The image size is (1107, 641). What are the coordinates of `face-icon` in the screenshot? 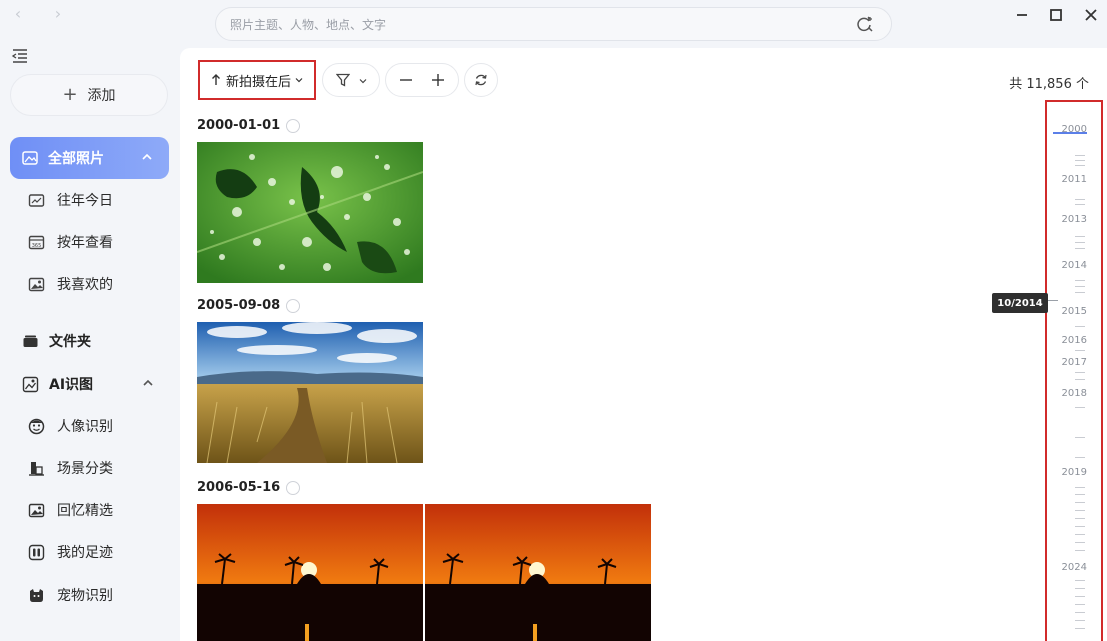 It's located at (36, 426).